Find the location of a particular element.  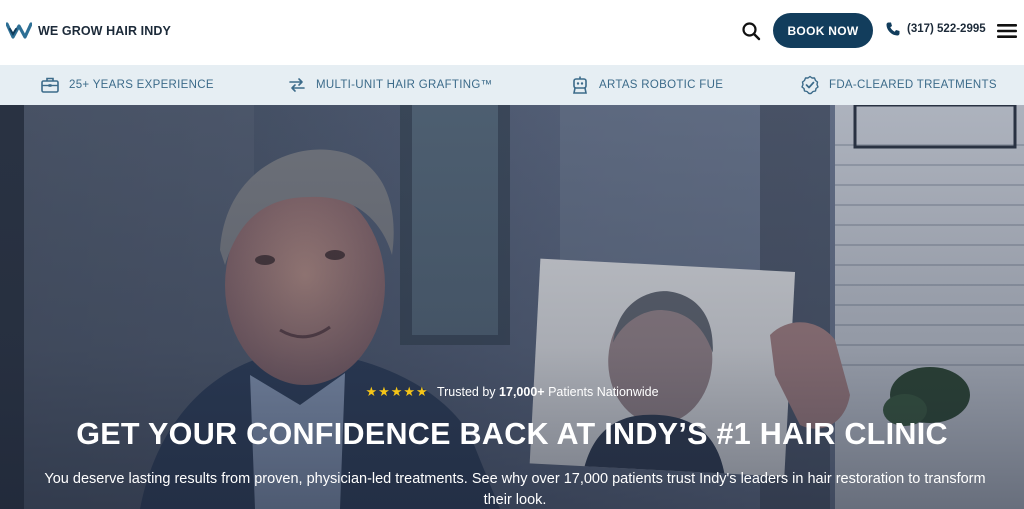

feature-grafting: MULTI-UNIT HAIR GRAFTING™ is located at coordinates (389, 85).